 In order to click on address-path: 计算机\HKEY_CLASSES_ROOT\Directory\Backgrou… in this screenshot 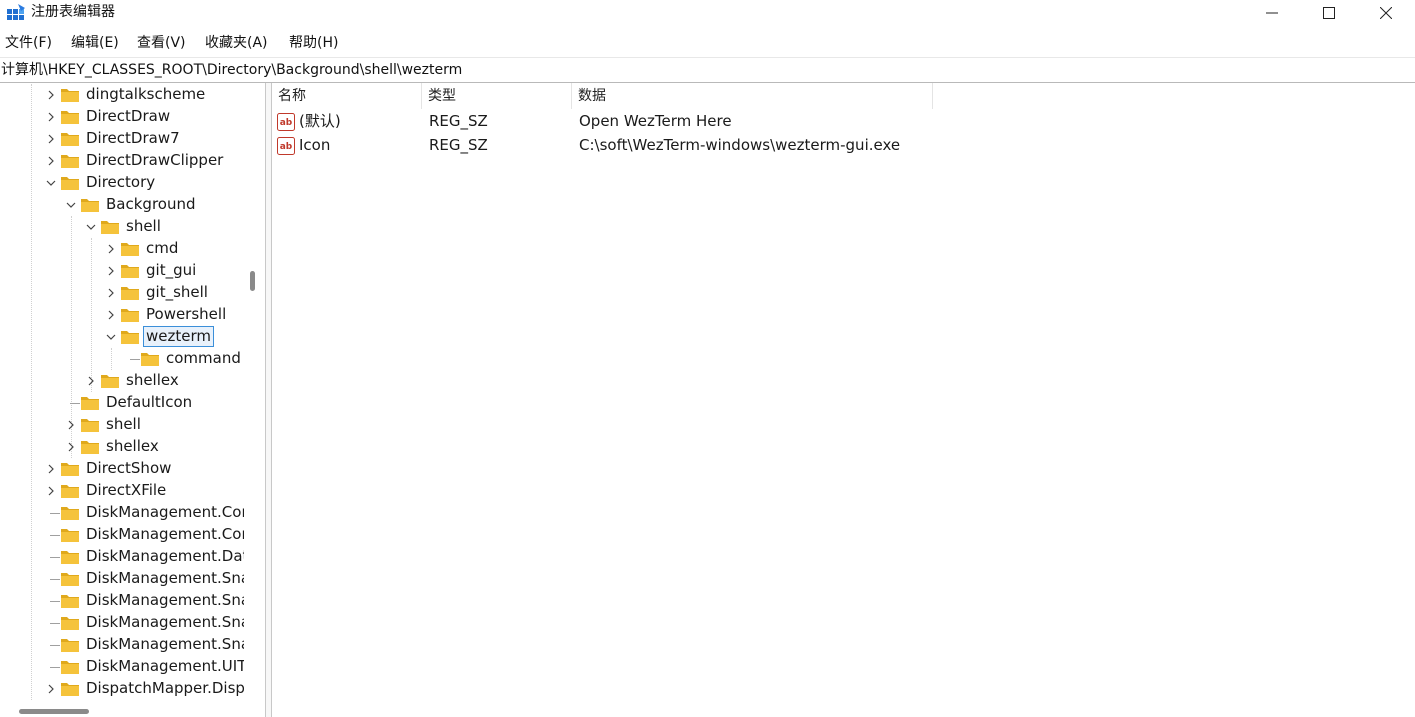, I will do `click(231, 70)`.